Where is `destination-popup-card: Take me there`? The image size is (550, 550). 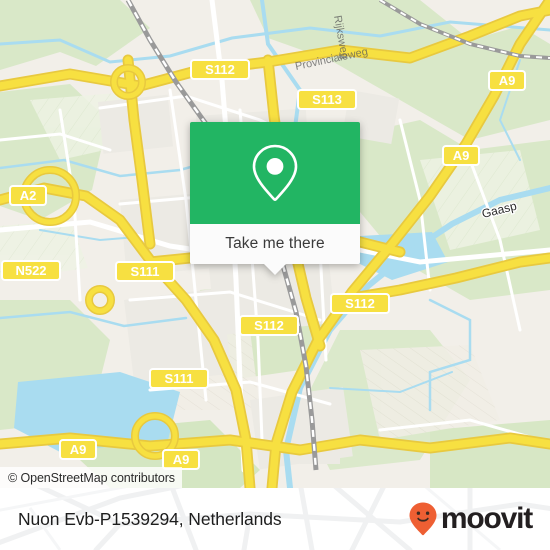 destination-popup-card: Take me there is located at coordinates (275, 198).